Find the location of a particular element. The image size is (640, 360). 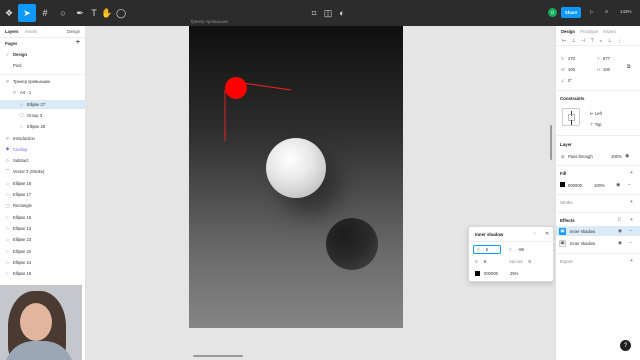

tab-assets: Assets is located at coordinates (31, 31).